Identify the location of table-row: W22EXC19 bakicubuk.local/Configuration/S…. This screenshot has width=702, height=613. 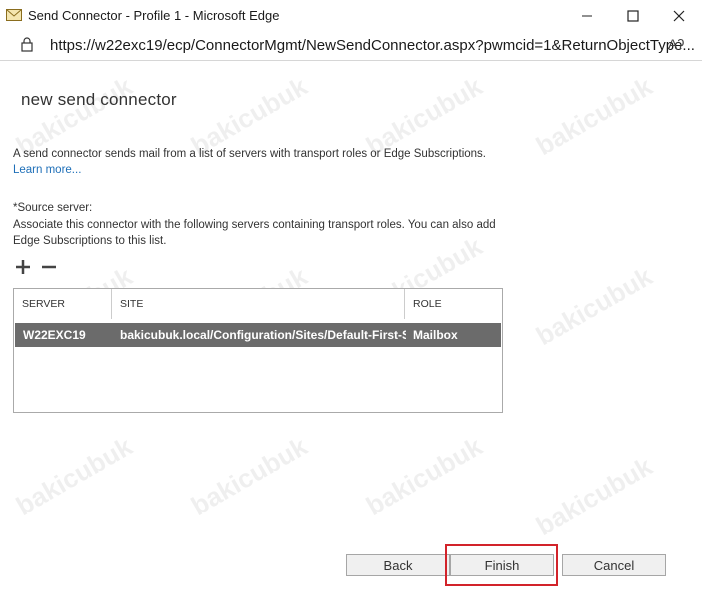
(258, 335).